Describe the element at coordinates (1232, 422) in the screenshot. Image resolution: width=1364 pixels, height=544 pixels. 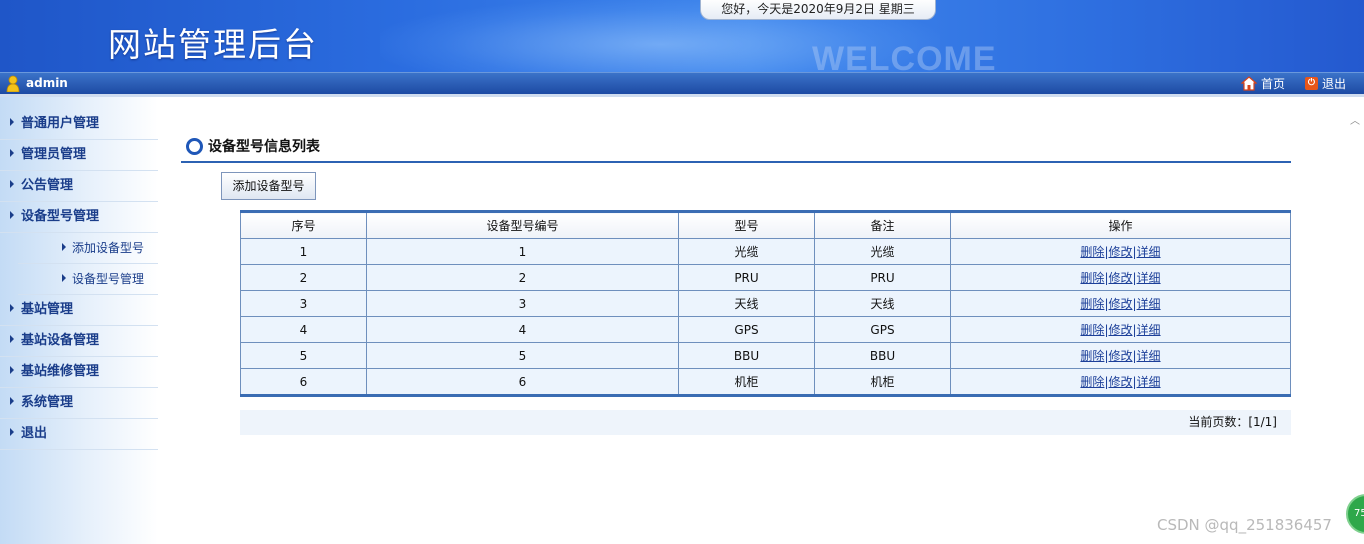
I see `page-indicator: 当前页数：[1/1]` at that location.